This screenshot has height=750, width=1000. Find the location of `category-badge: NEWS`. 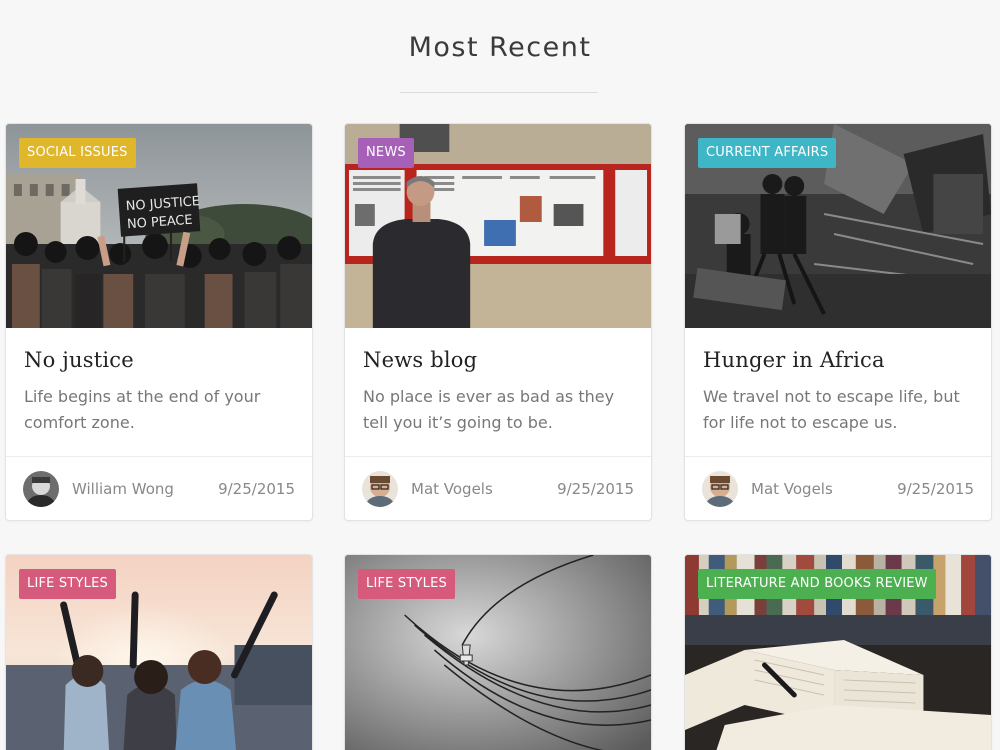

category-badge: NEWS is located at coordinates (386, 153).